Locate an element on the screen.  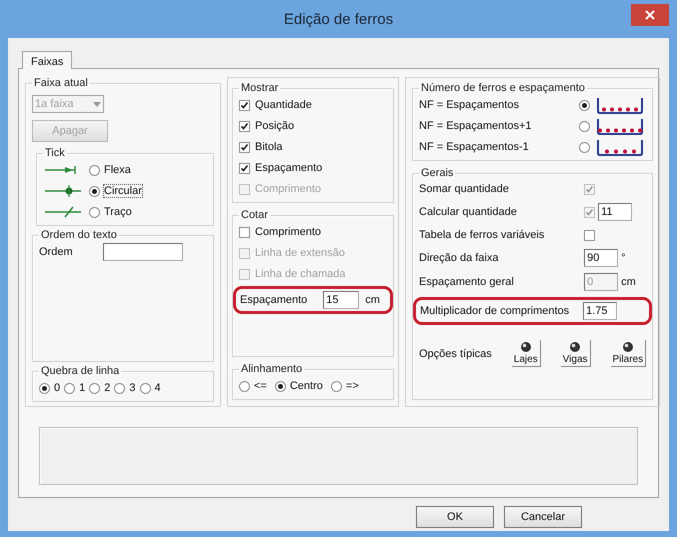
checkbox-label: Espaçamento is located at coordinates (288, 168).